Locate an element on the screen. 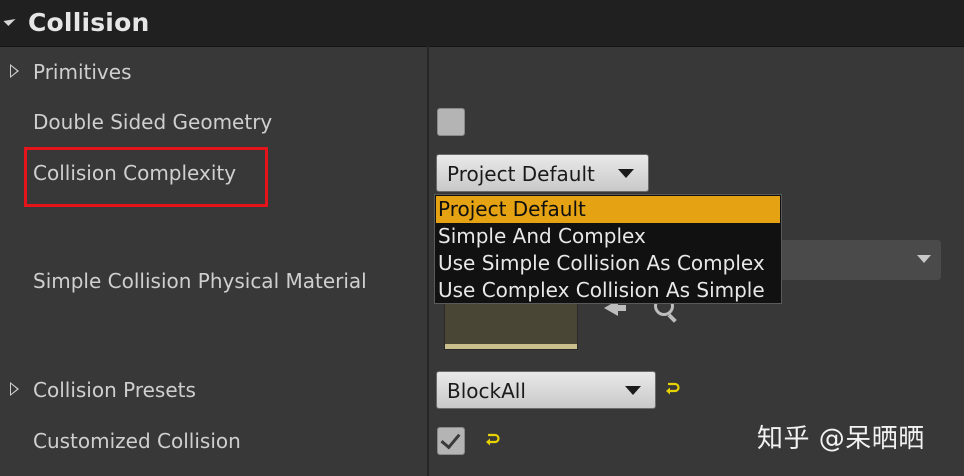 The image size is (964, 476). menu-item-simple-and-complex: Simple And Complex is located at coordinates (608, 236).